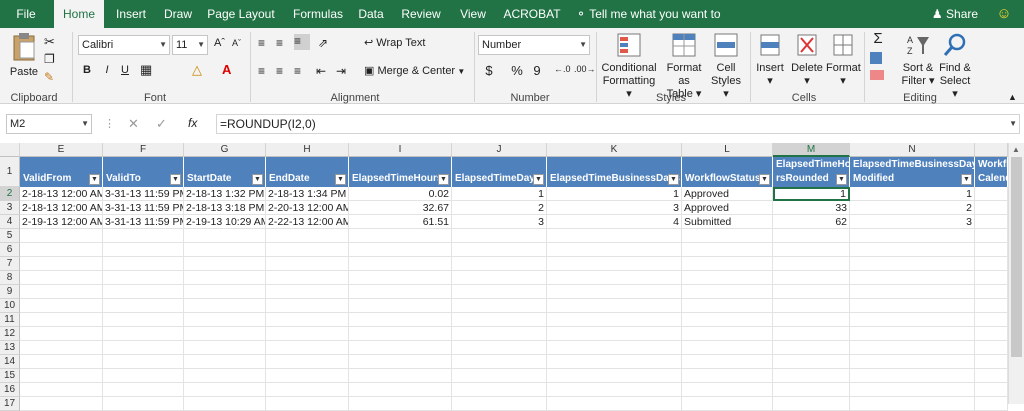 The height and width of the screenshot is (411, 1024). What do you see at coordinates (614, 150) in the screenshot?
I see `column-header: K` at bounding box center [614, 150].